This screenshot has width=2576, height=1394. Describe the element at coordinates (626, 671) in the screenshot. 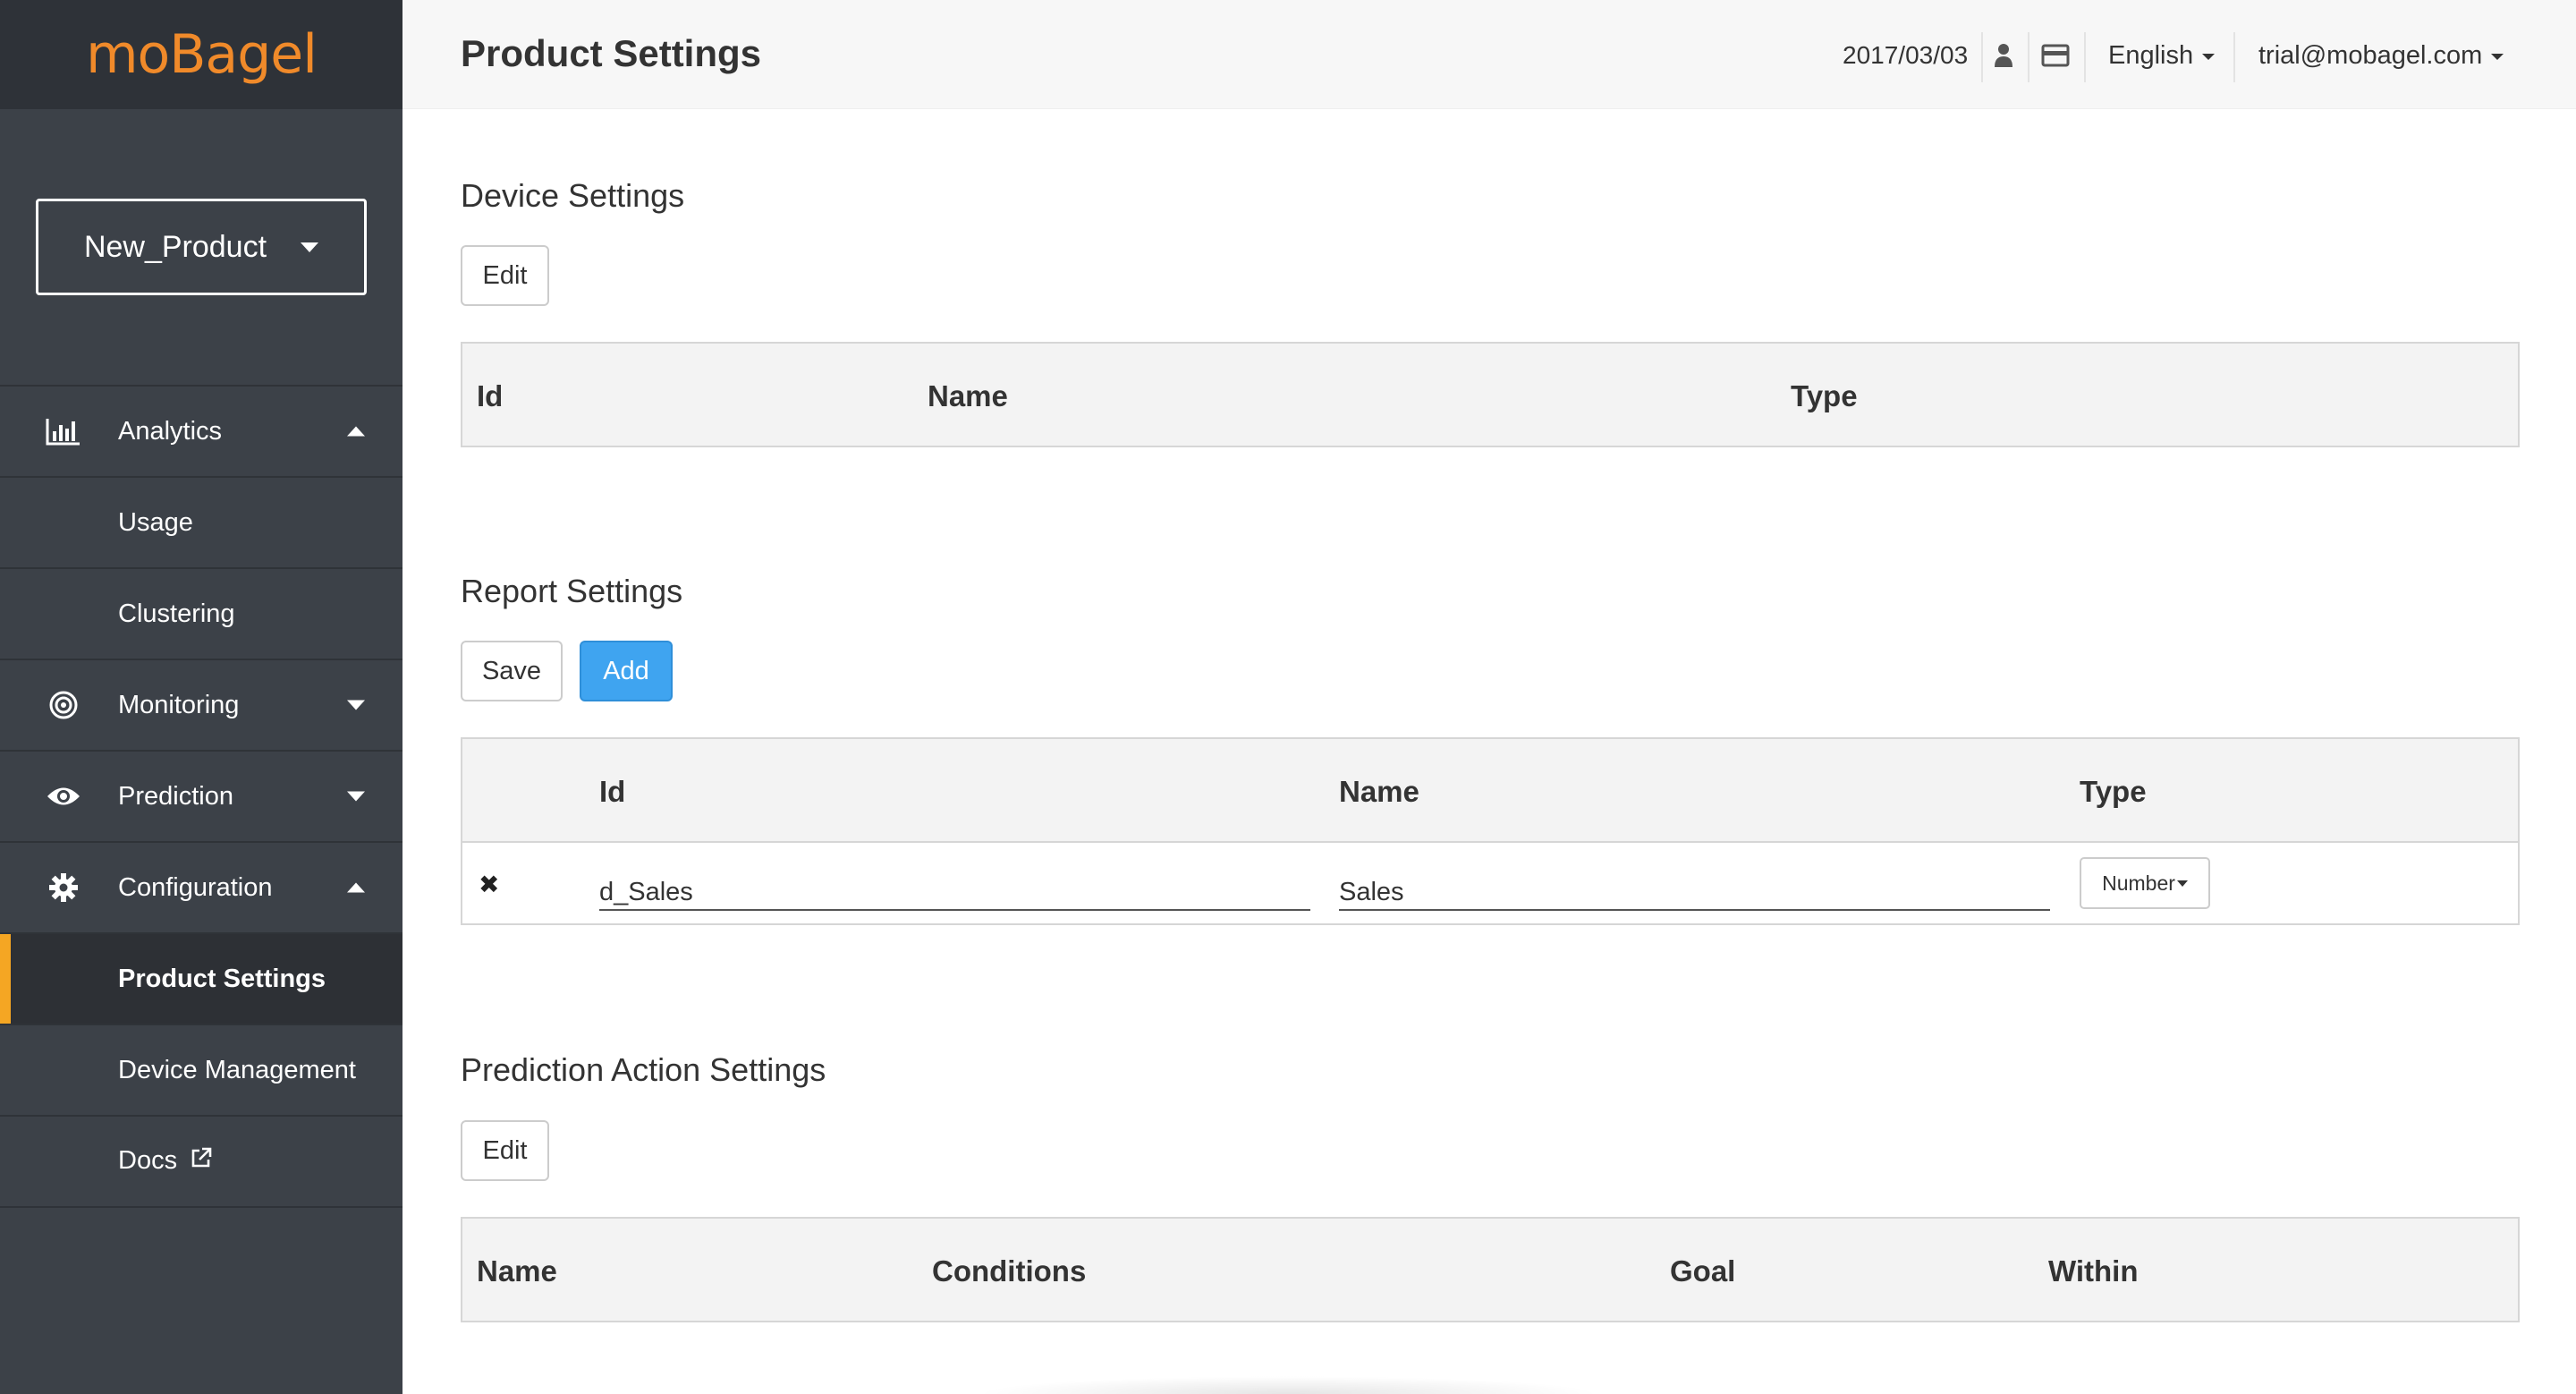

I see `report-settings-add-button: Add` at that location.